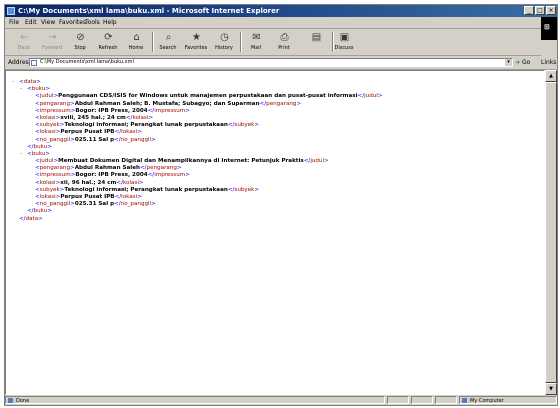 Image resolution: width=560 pixels, height=408 pixels. What do you see at coordinates (110, 22) in the screenshot?
I see `menu-help: Help` at bounding box center [110, 22].